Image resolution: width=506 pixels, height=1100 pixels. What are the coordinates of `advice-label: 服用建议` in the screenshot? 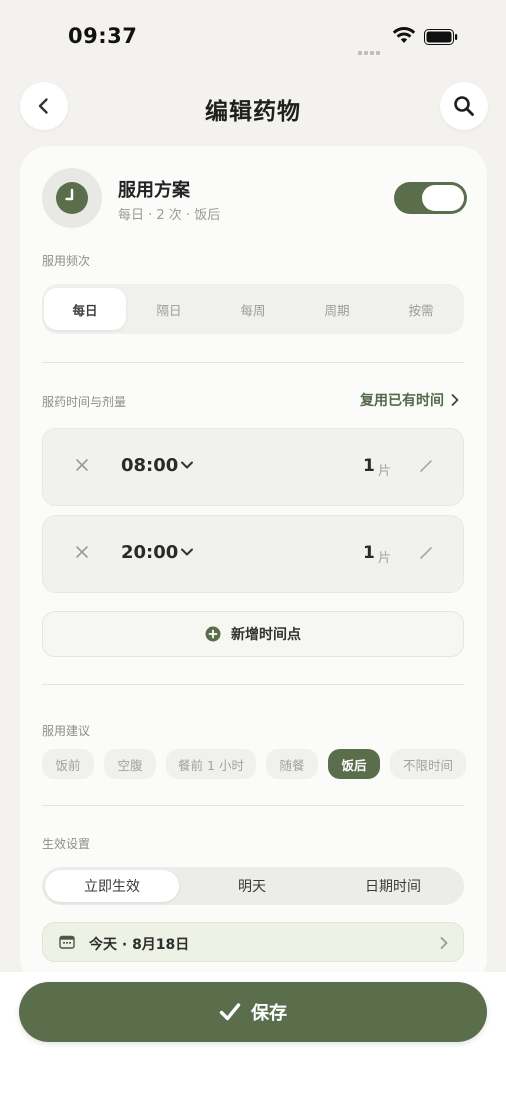 It's located at (66, 731).